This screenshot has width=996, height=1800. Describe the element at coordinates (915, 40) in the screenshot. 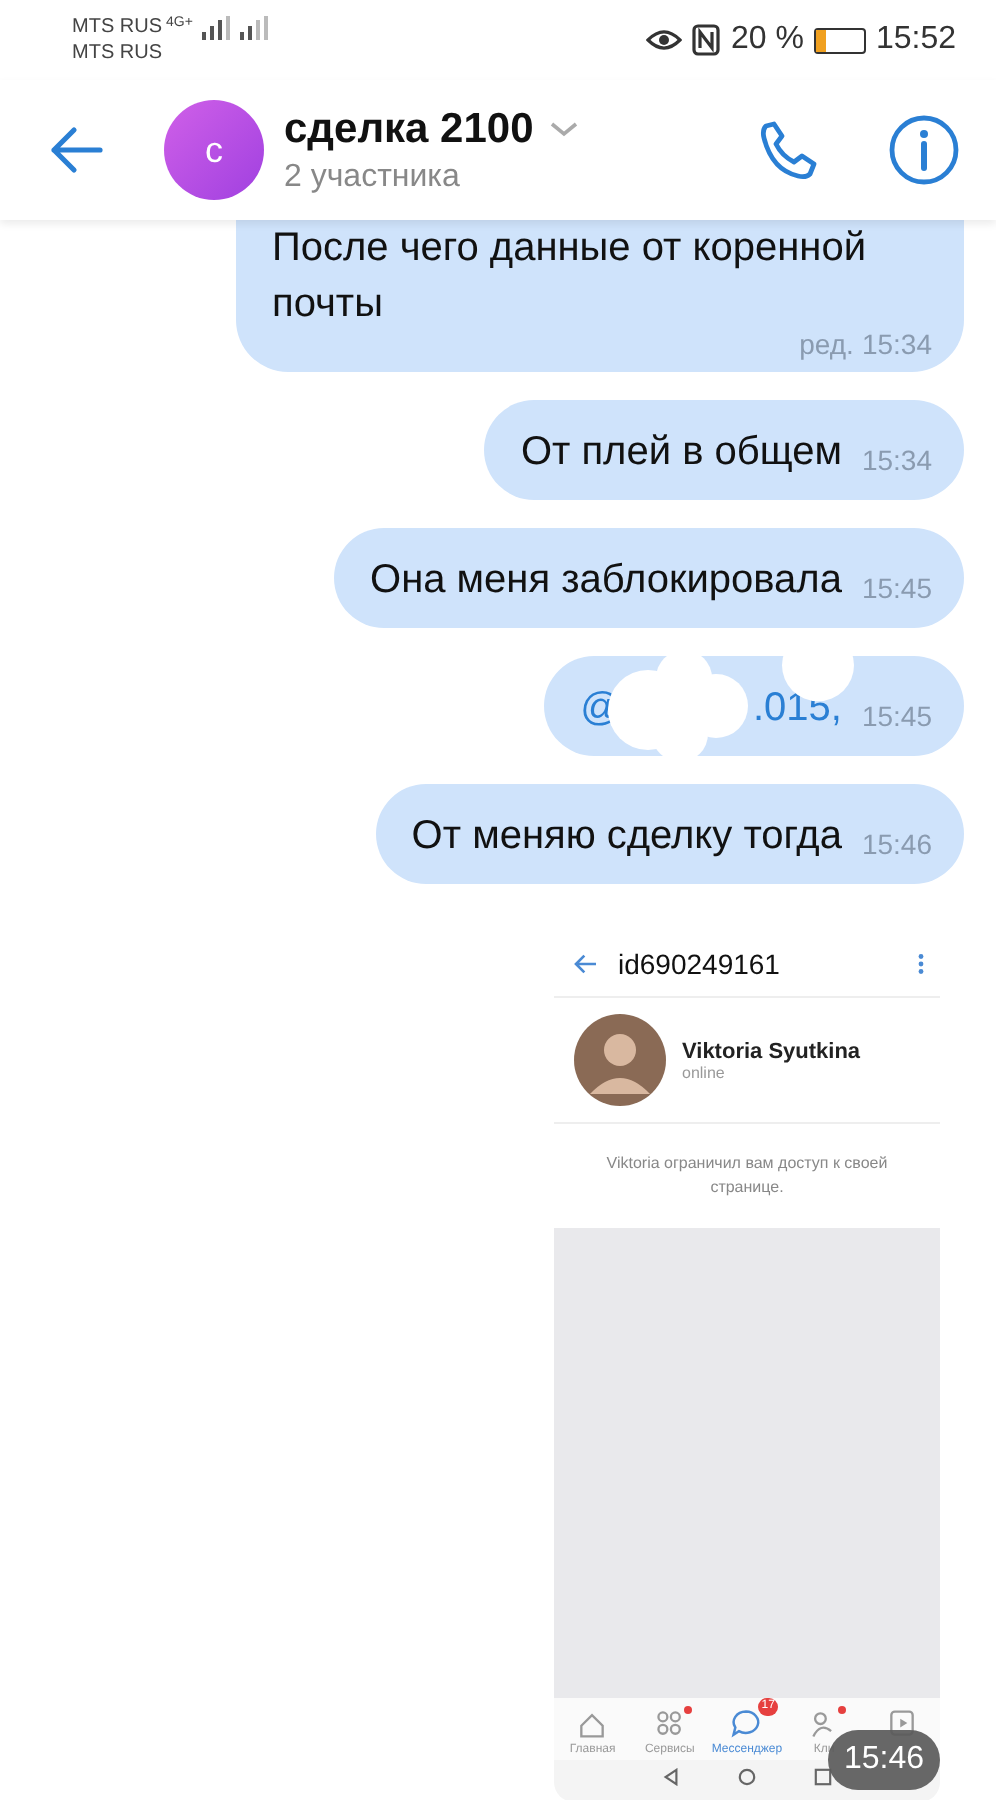

I see `clock: 15:52` at that location.